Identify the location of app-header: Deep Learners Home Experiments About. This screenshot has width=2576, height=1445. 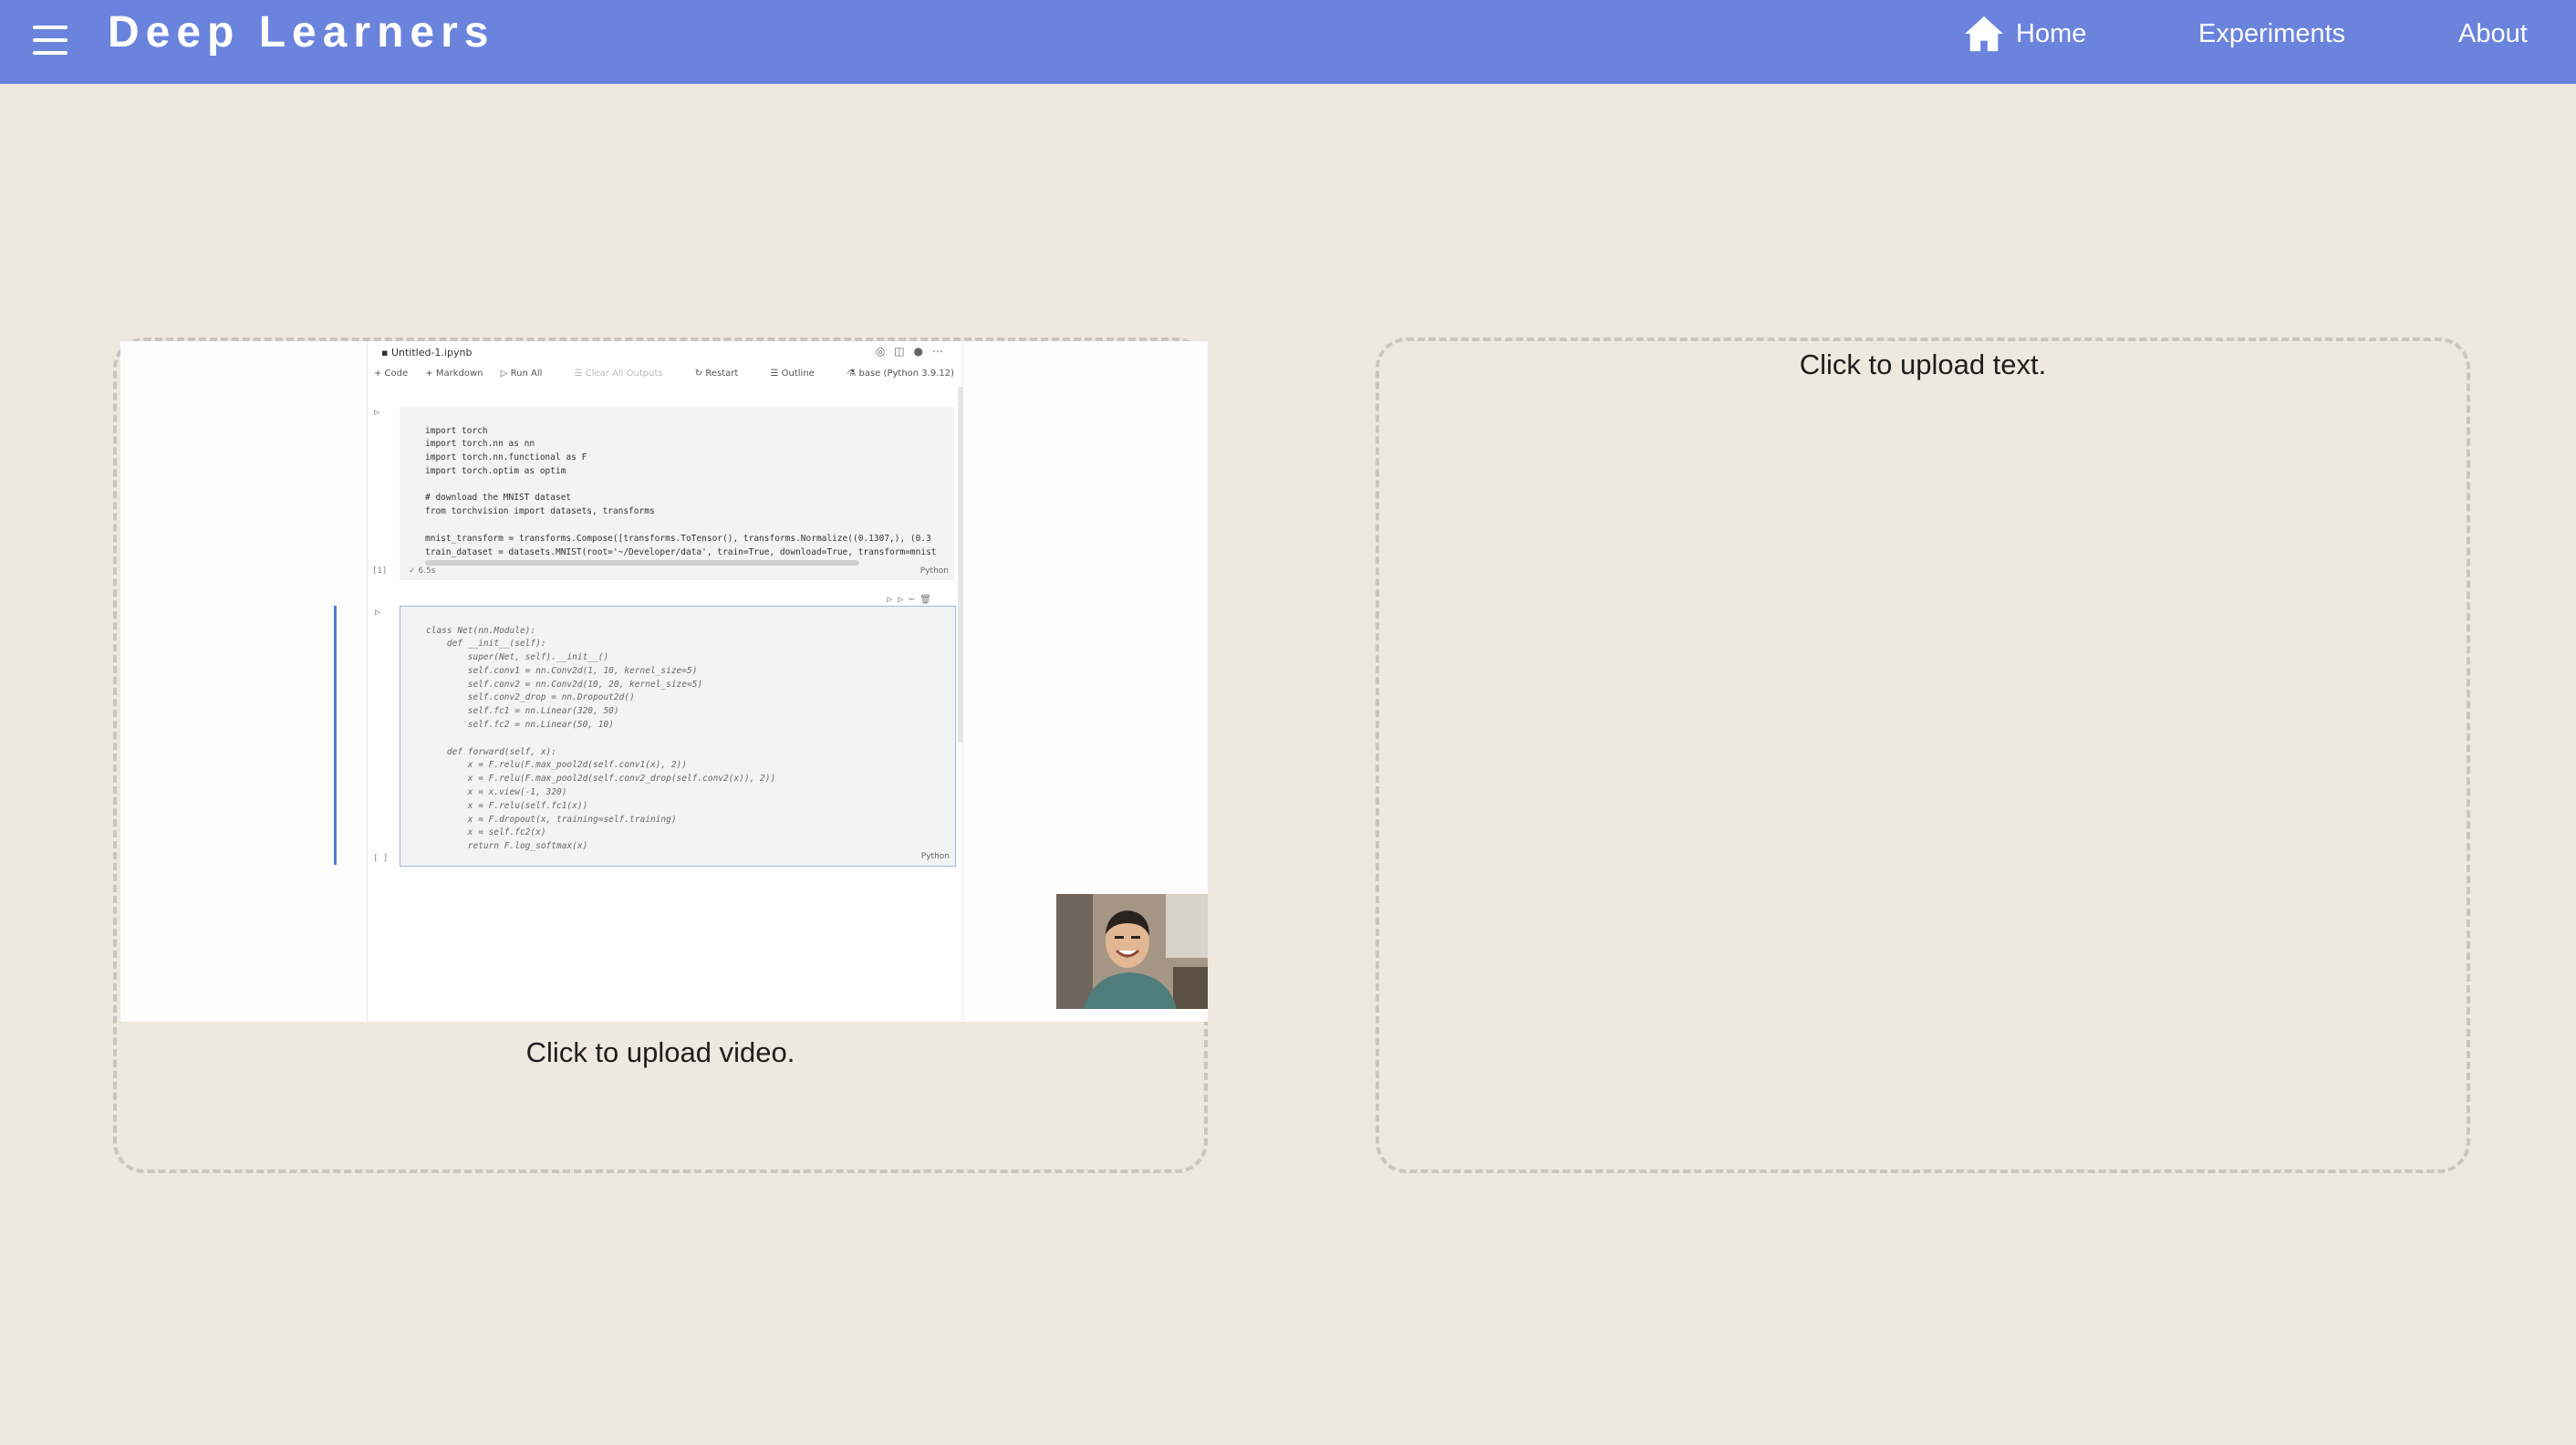
(1288, 42).